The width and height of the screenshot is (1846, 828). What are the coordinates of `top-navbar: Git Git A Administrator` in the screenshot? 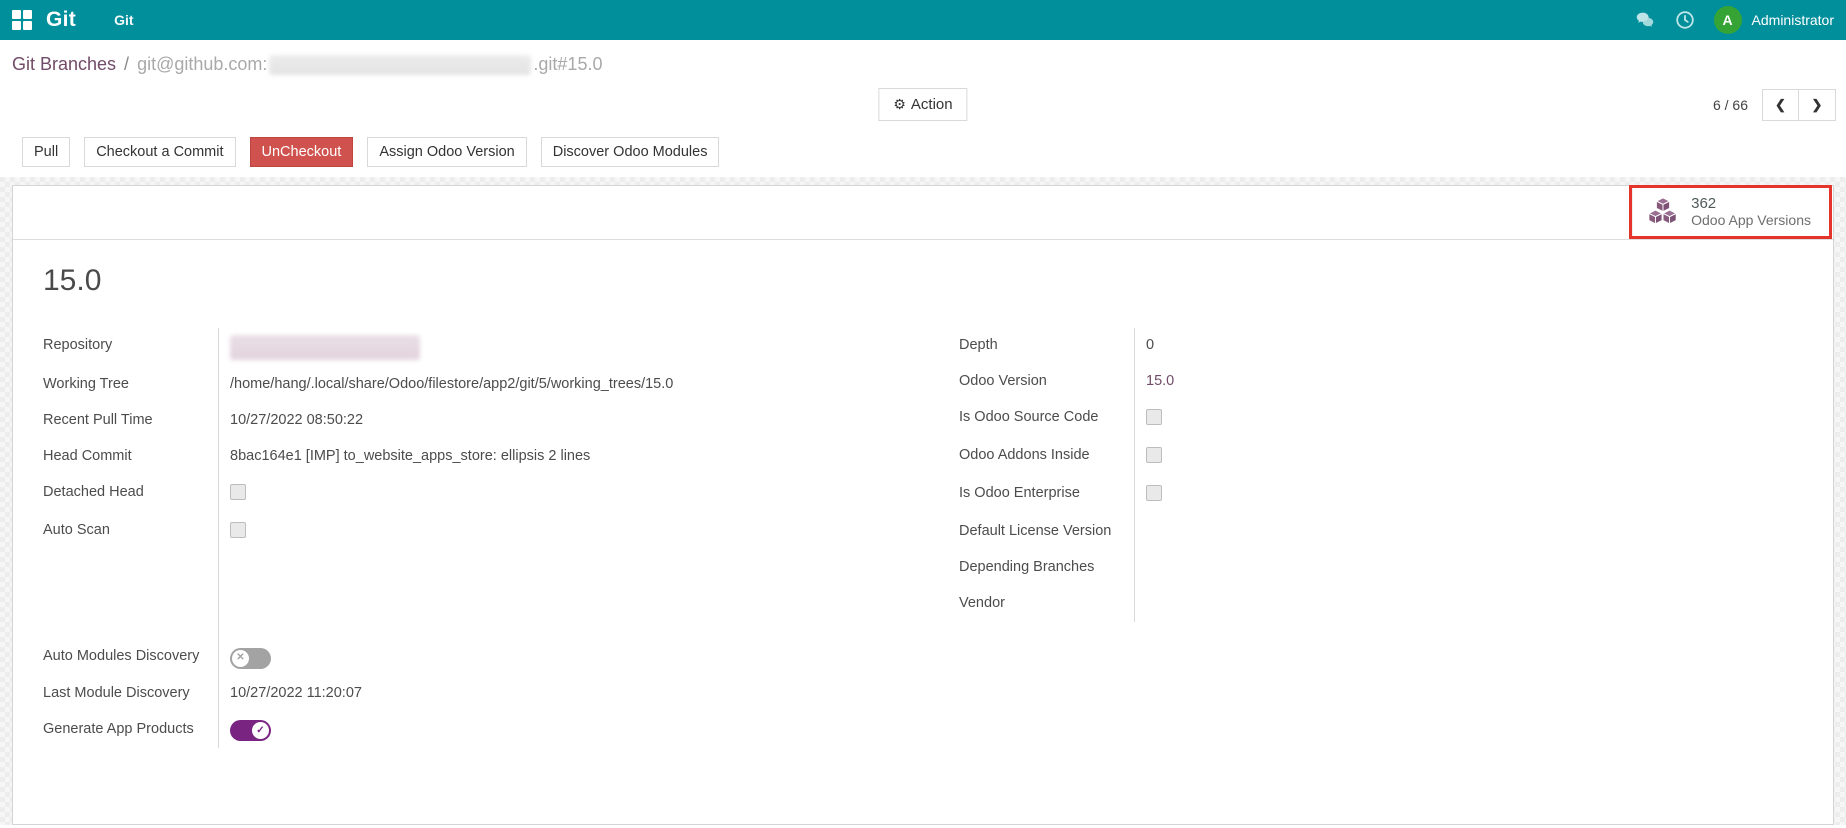 It's located at (923, 20).